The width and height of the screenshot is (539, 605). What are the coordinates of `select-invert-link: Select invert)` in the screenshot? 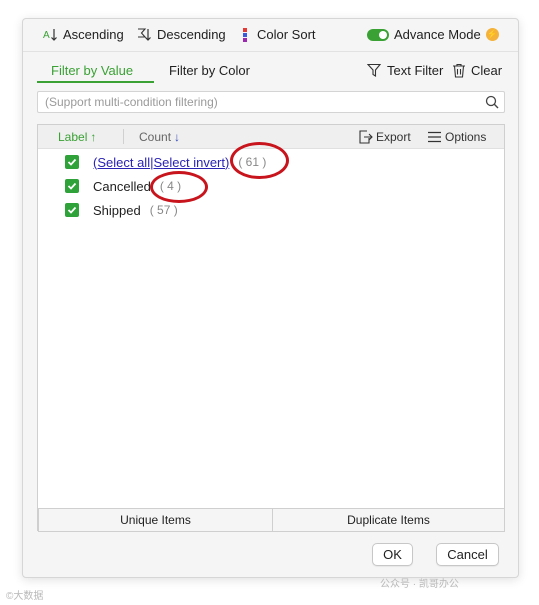 It's located at (191, 162).